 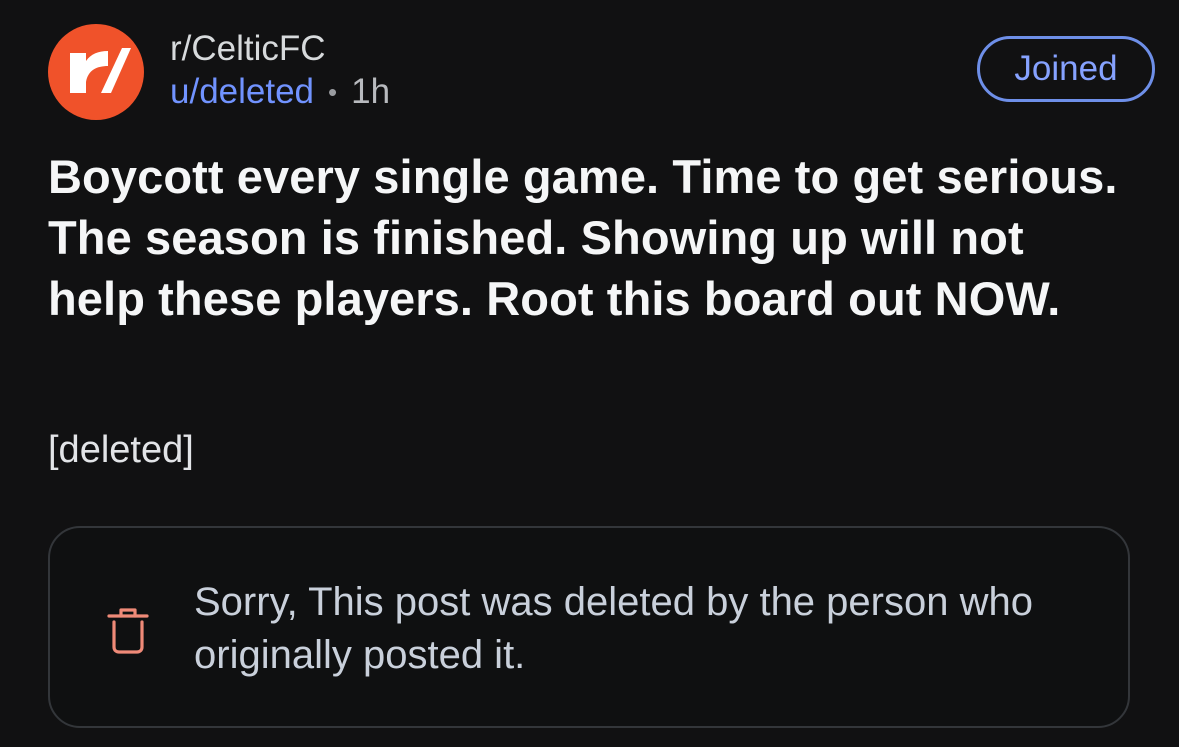 I want to click on post-body: [deleted], so click(x=121, y=450).